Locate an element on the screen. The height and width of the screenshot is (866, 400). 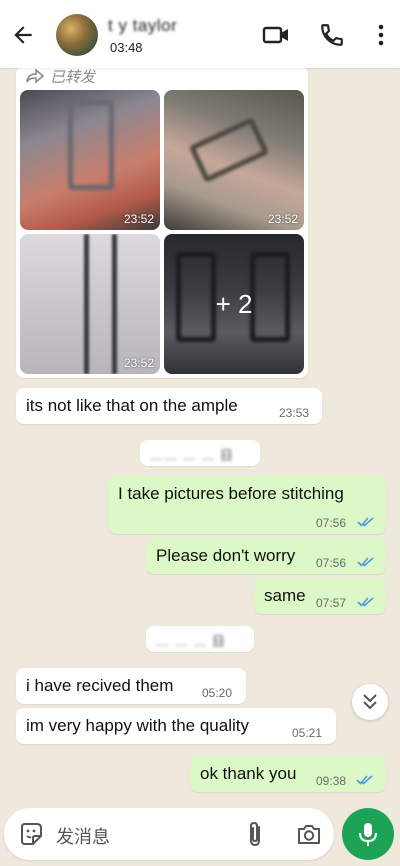
last-seen: 03:48 is located at coordinates (126, 47).